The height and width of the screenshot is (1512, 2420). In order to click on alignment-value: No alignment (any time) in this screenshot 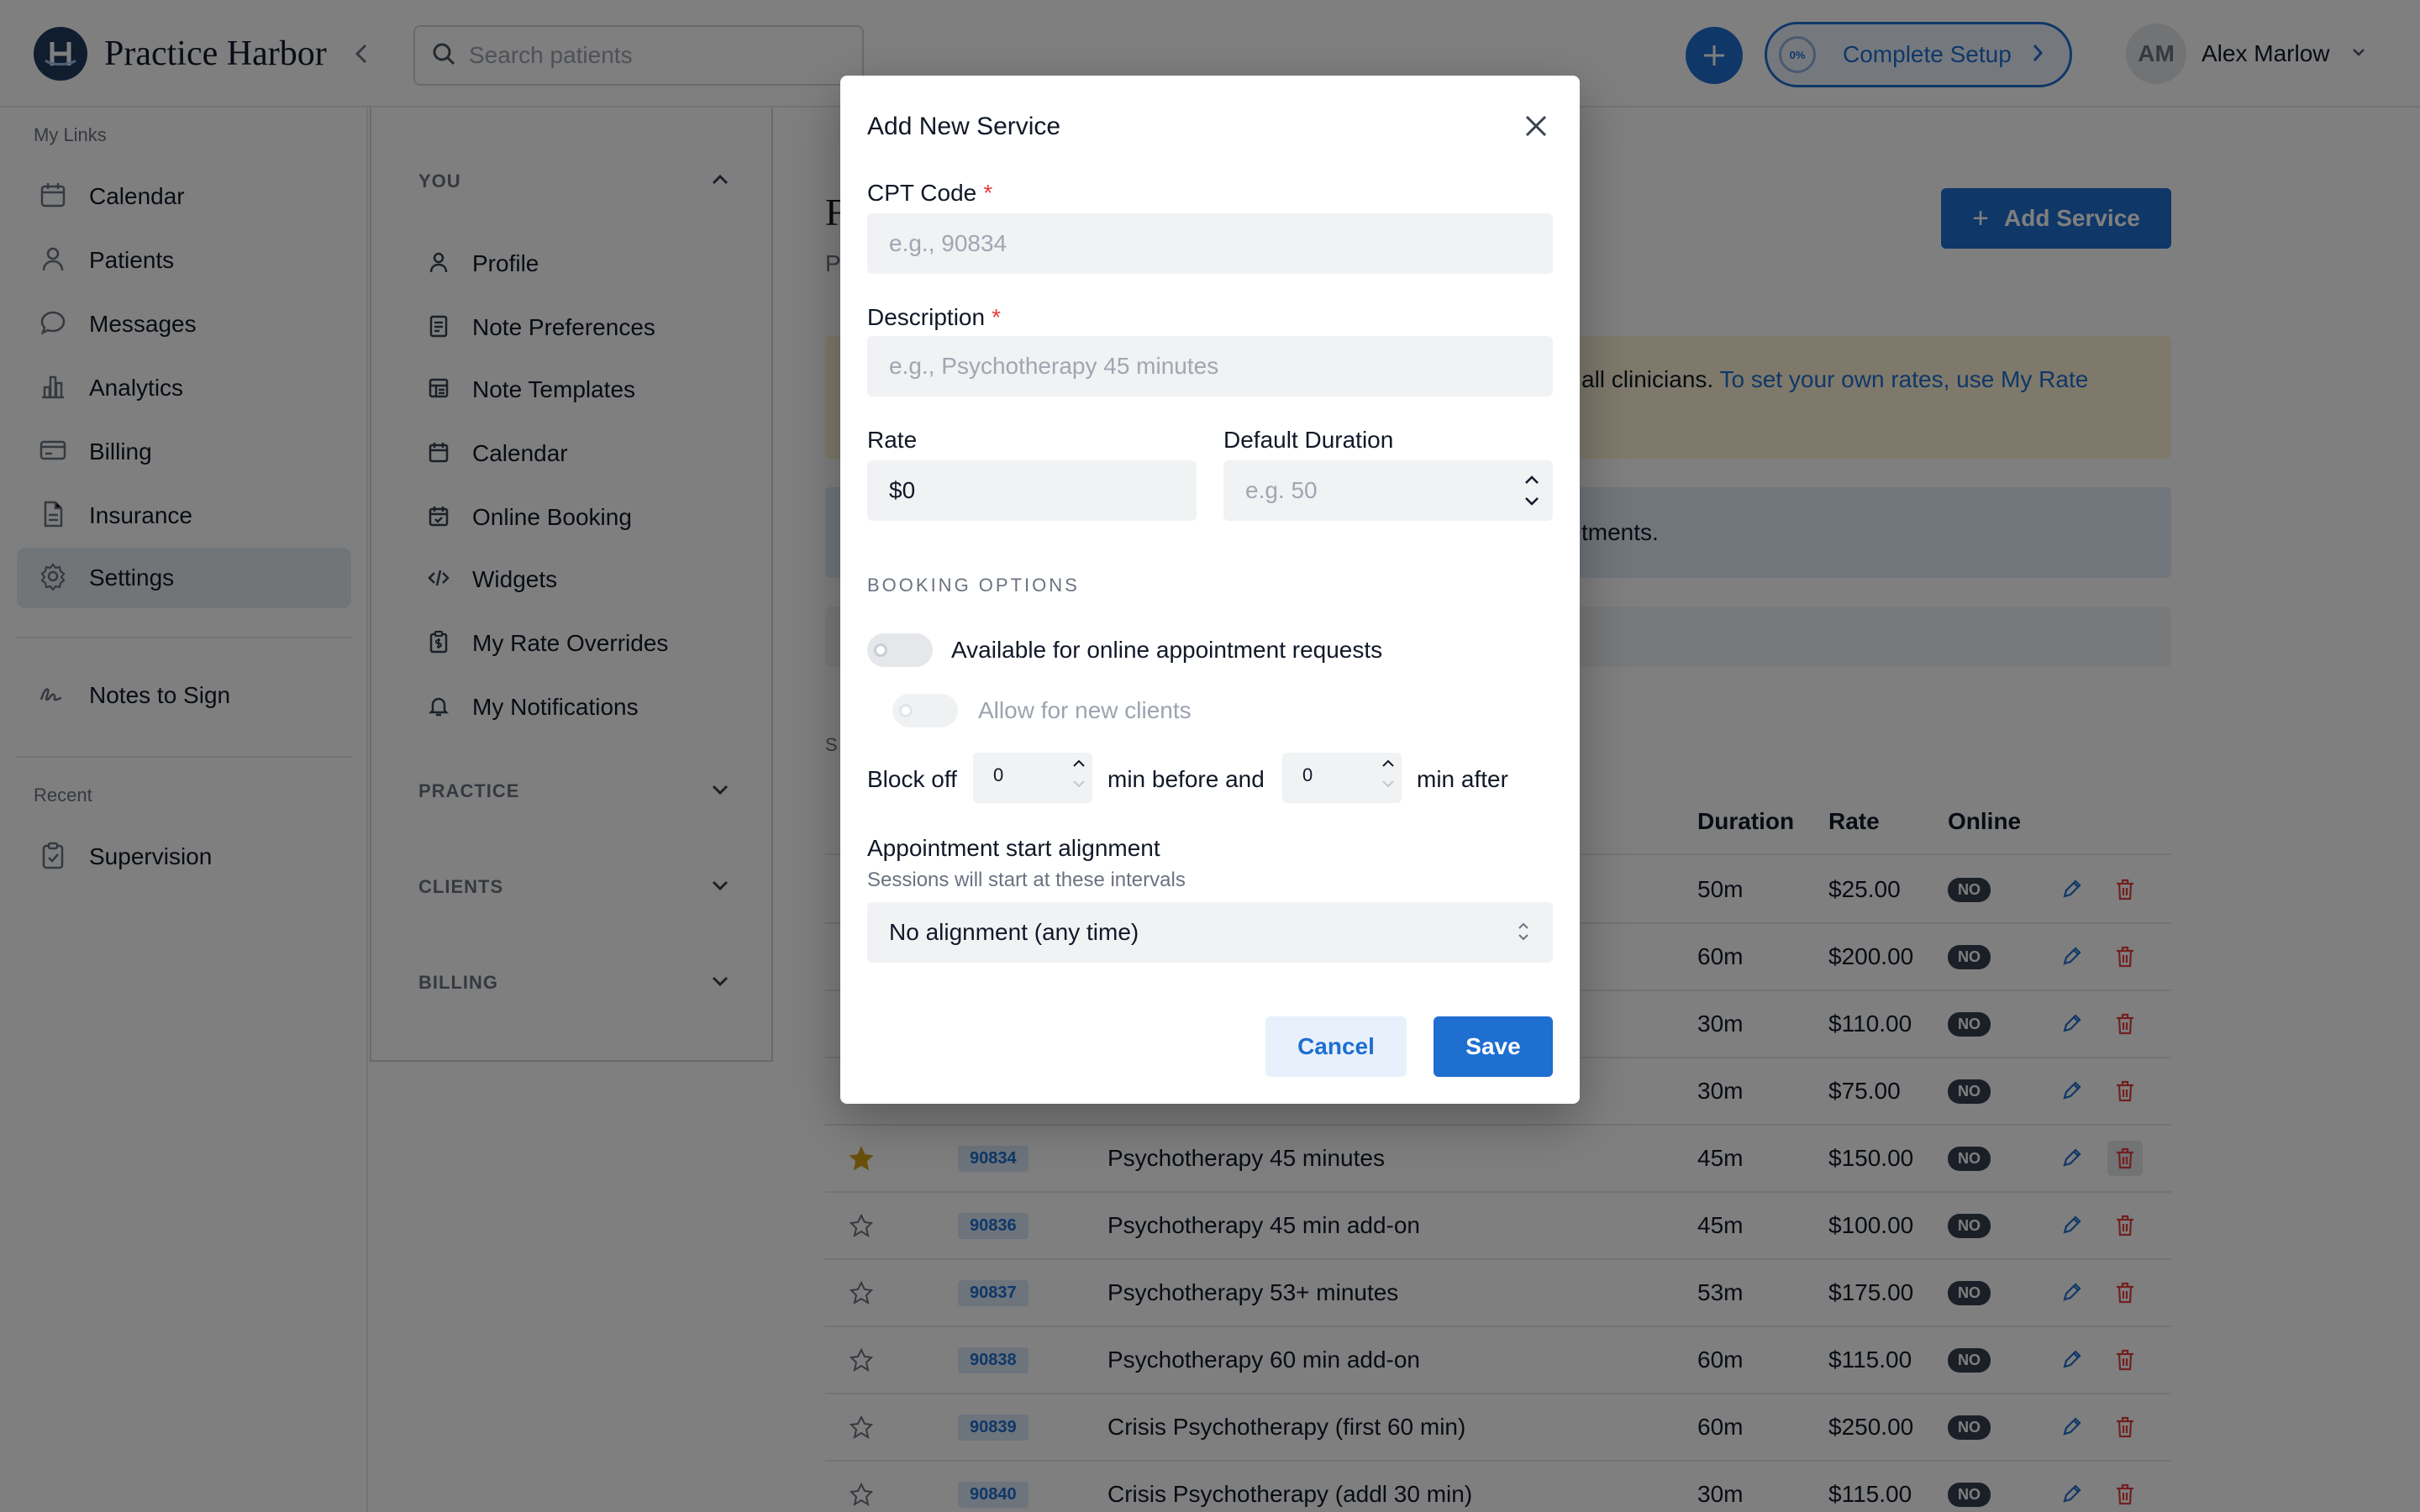, I will do `click(1014, 932)`.